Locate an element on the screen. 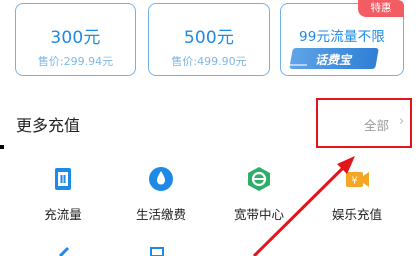 Image resolution: width=420 pixels, height=256 pixels. card-amount: 300元 is located at coordinates (75, 38).